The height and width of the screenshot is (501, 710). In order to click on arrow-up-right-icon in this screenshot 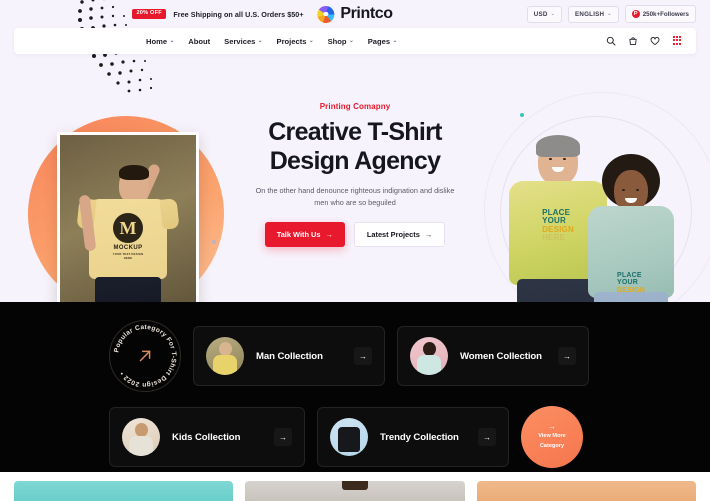, I will do `click(145, 356)`.